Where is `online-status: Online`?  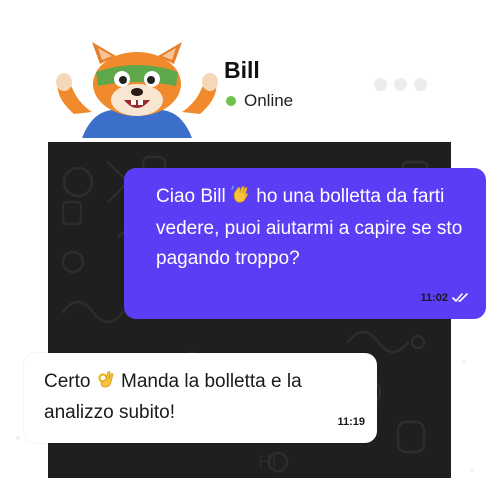 online-status: Online is located at coordinates (259, 101).